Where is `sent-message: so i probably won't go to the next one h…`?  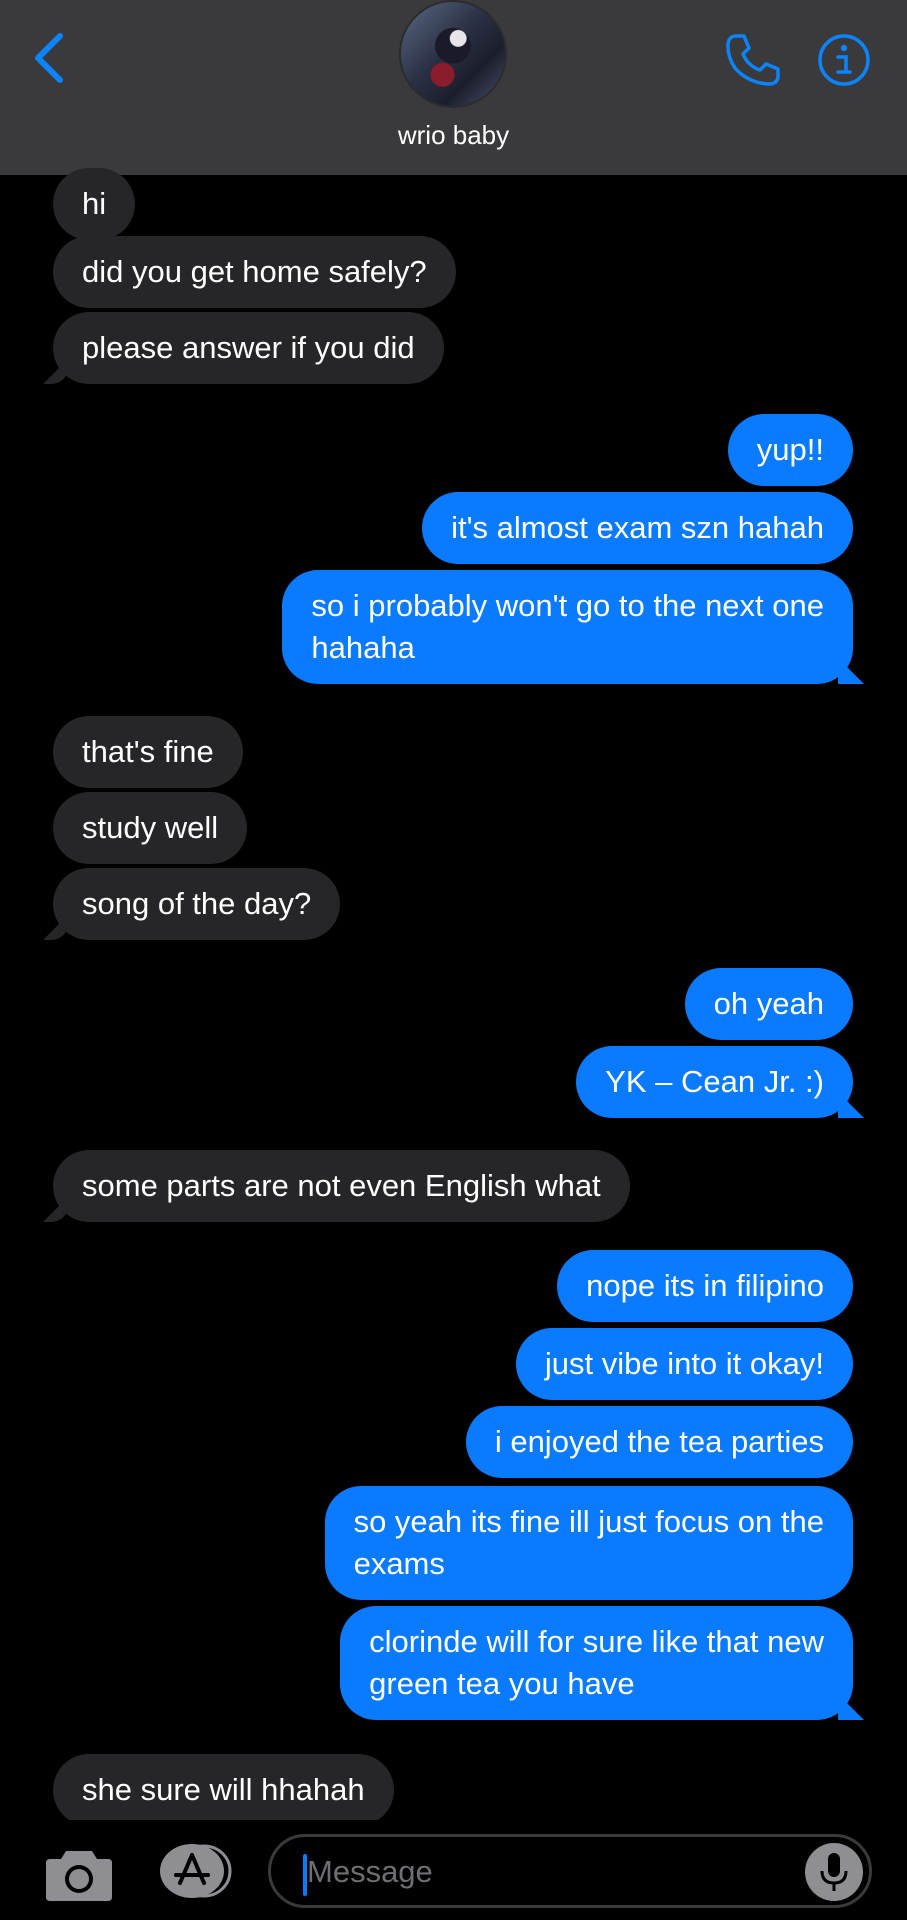 sent-message: so i probably won't go to the next one h… is located at coordinates (567, 627).